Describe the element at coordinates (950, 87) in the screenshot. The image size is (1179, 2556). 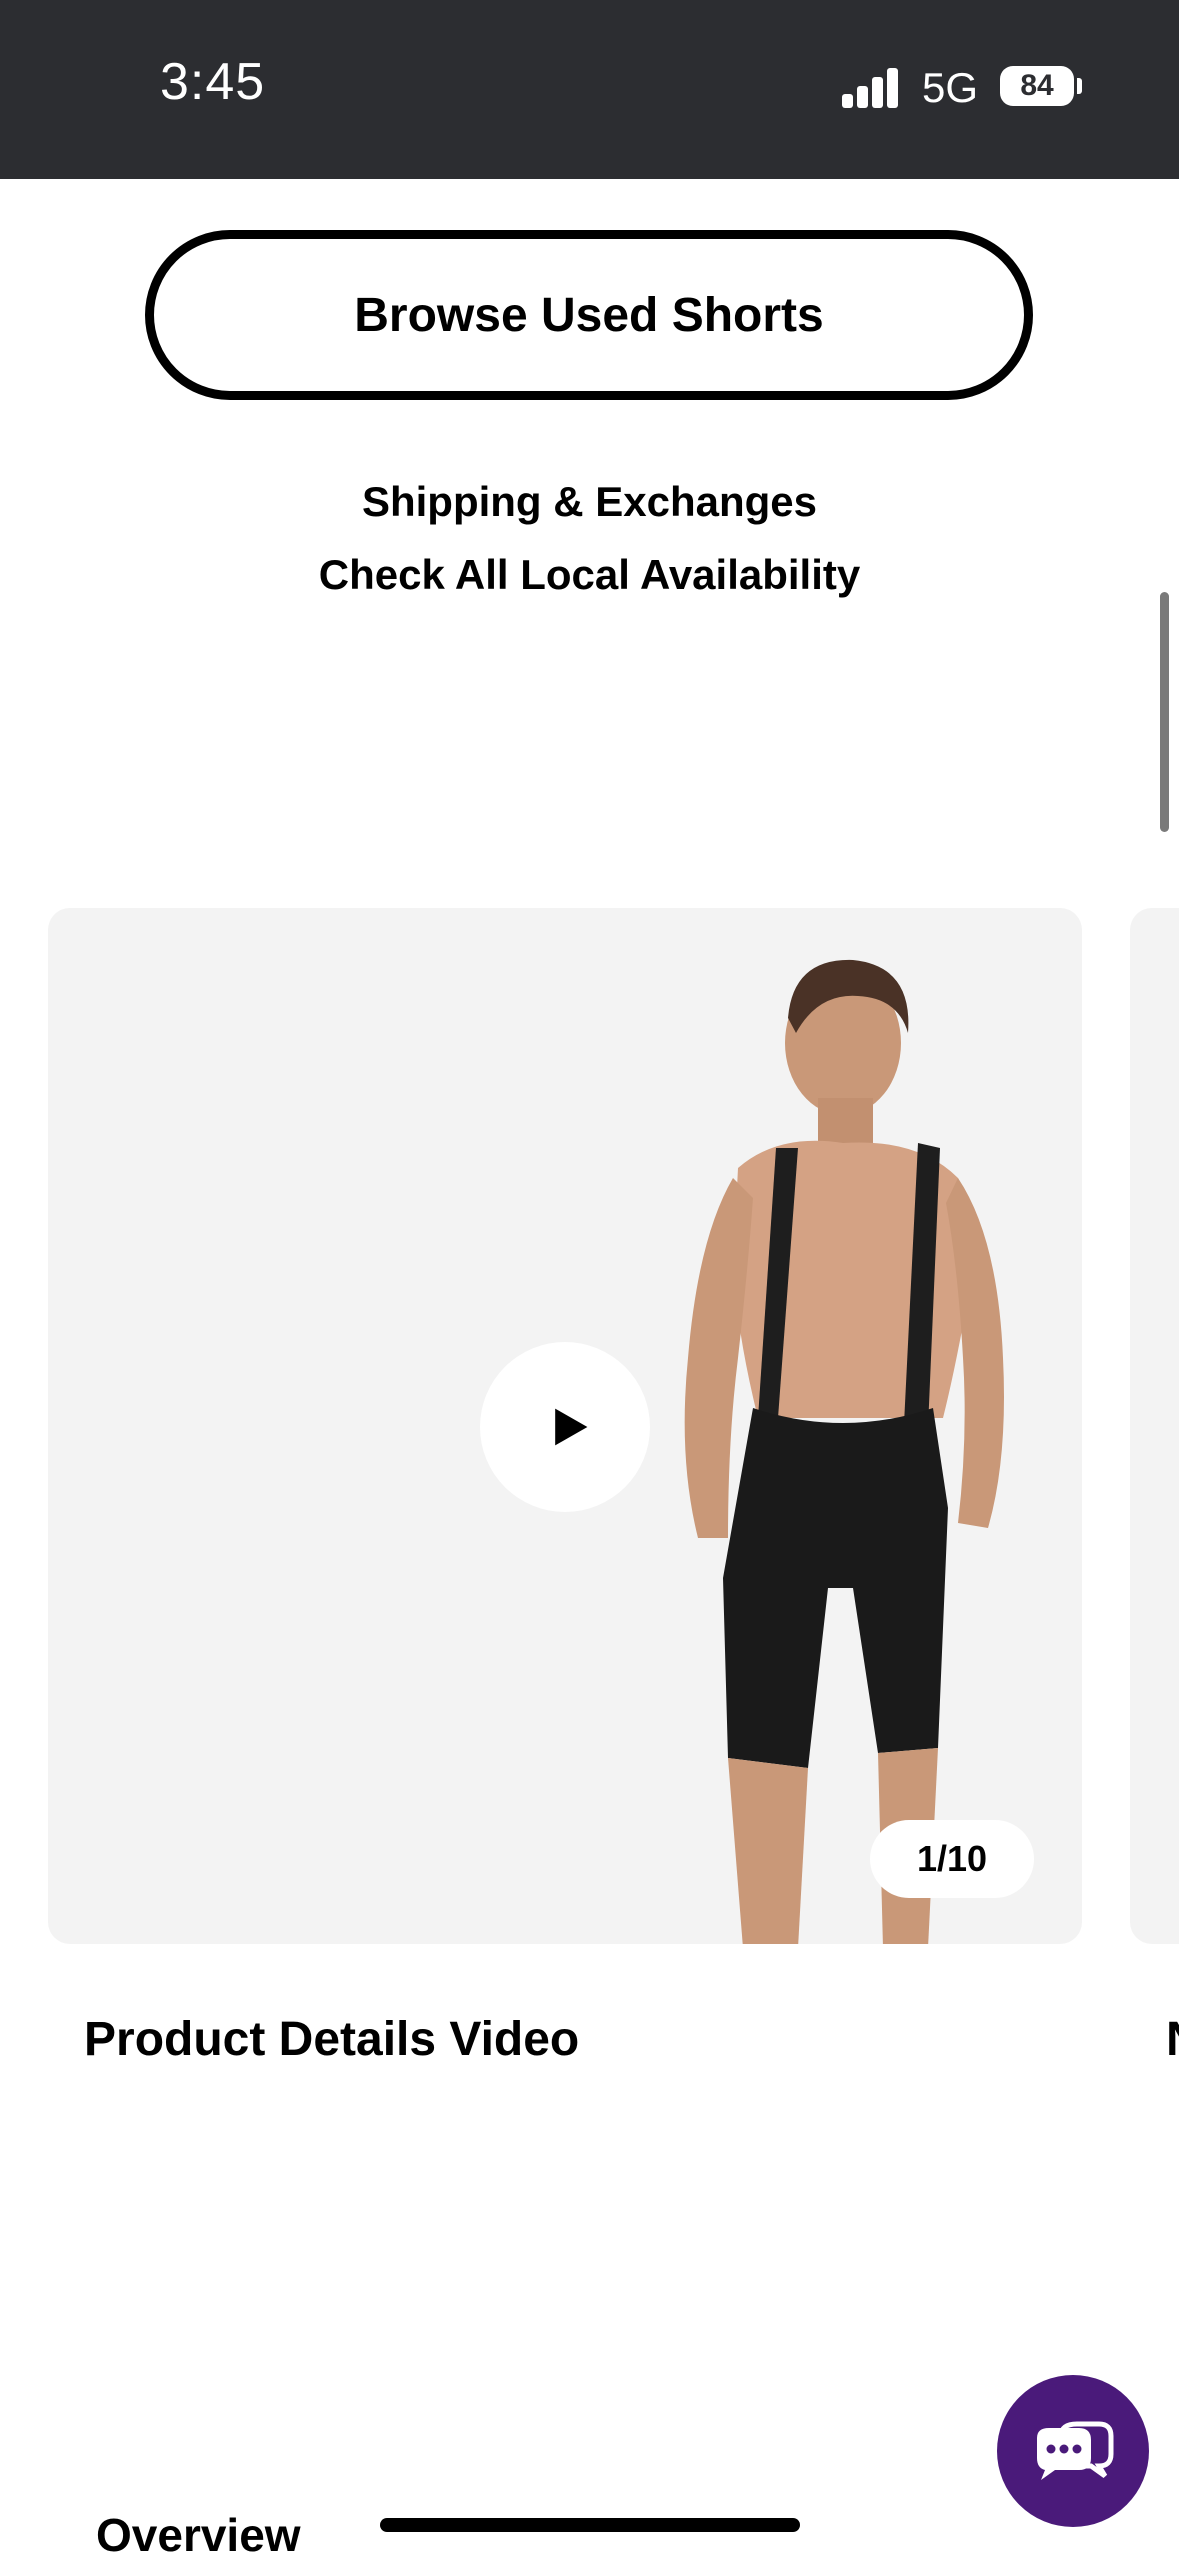
I see `network-type: 5G` at that location.